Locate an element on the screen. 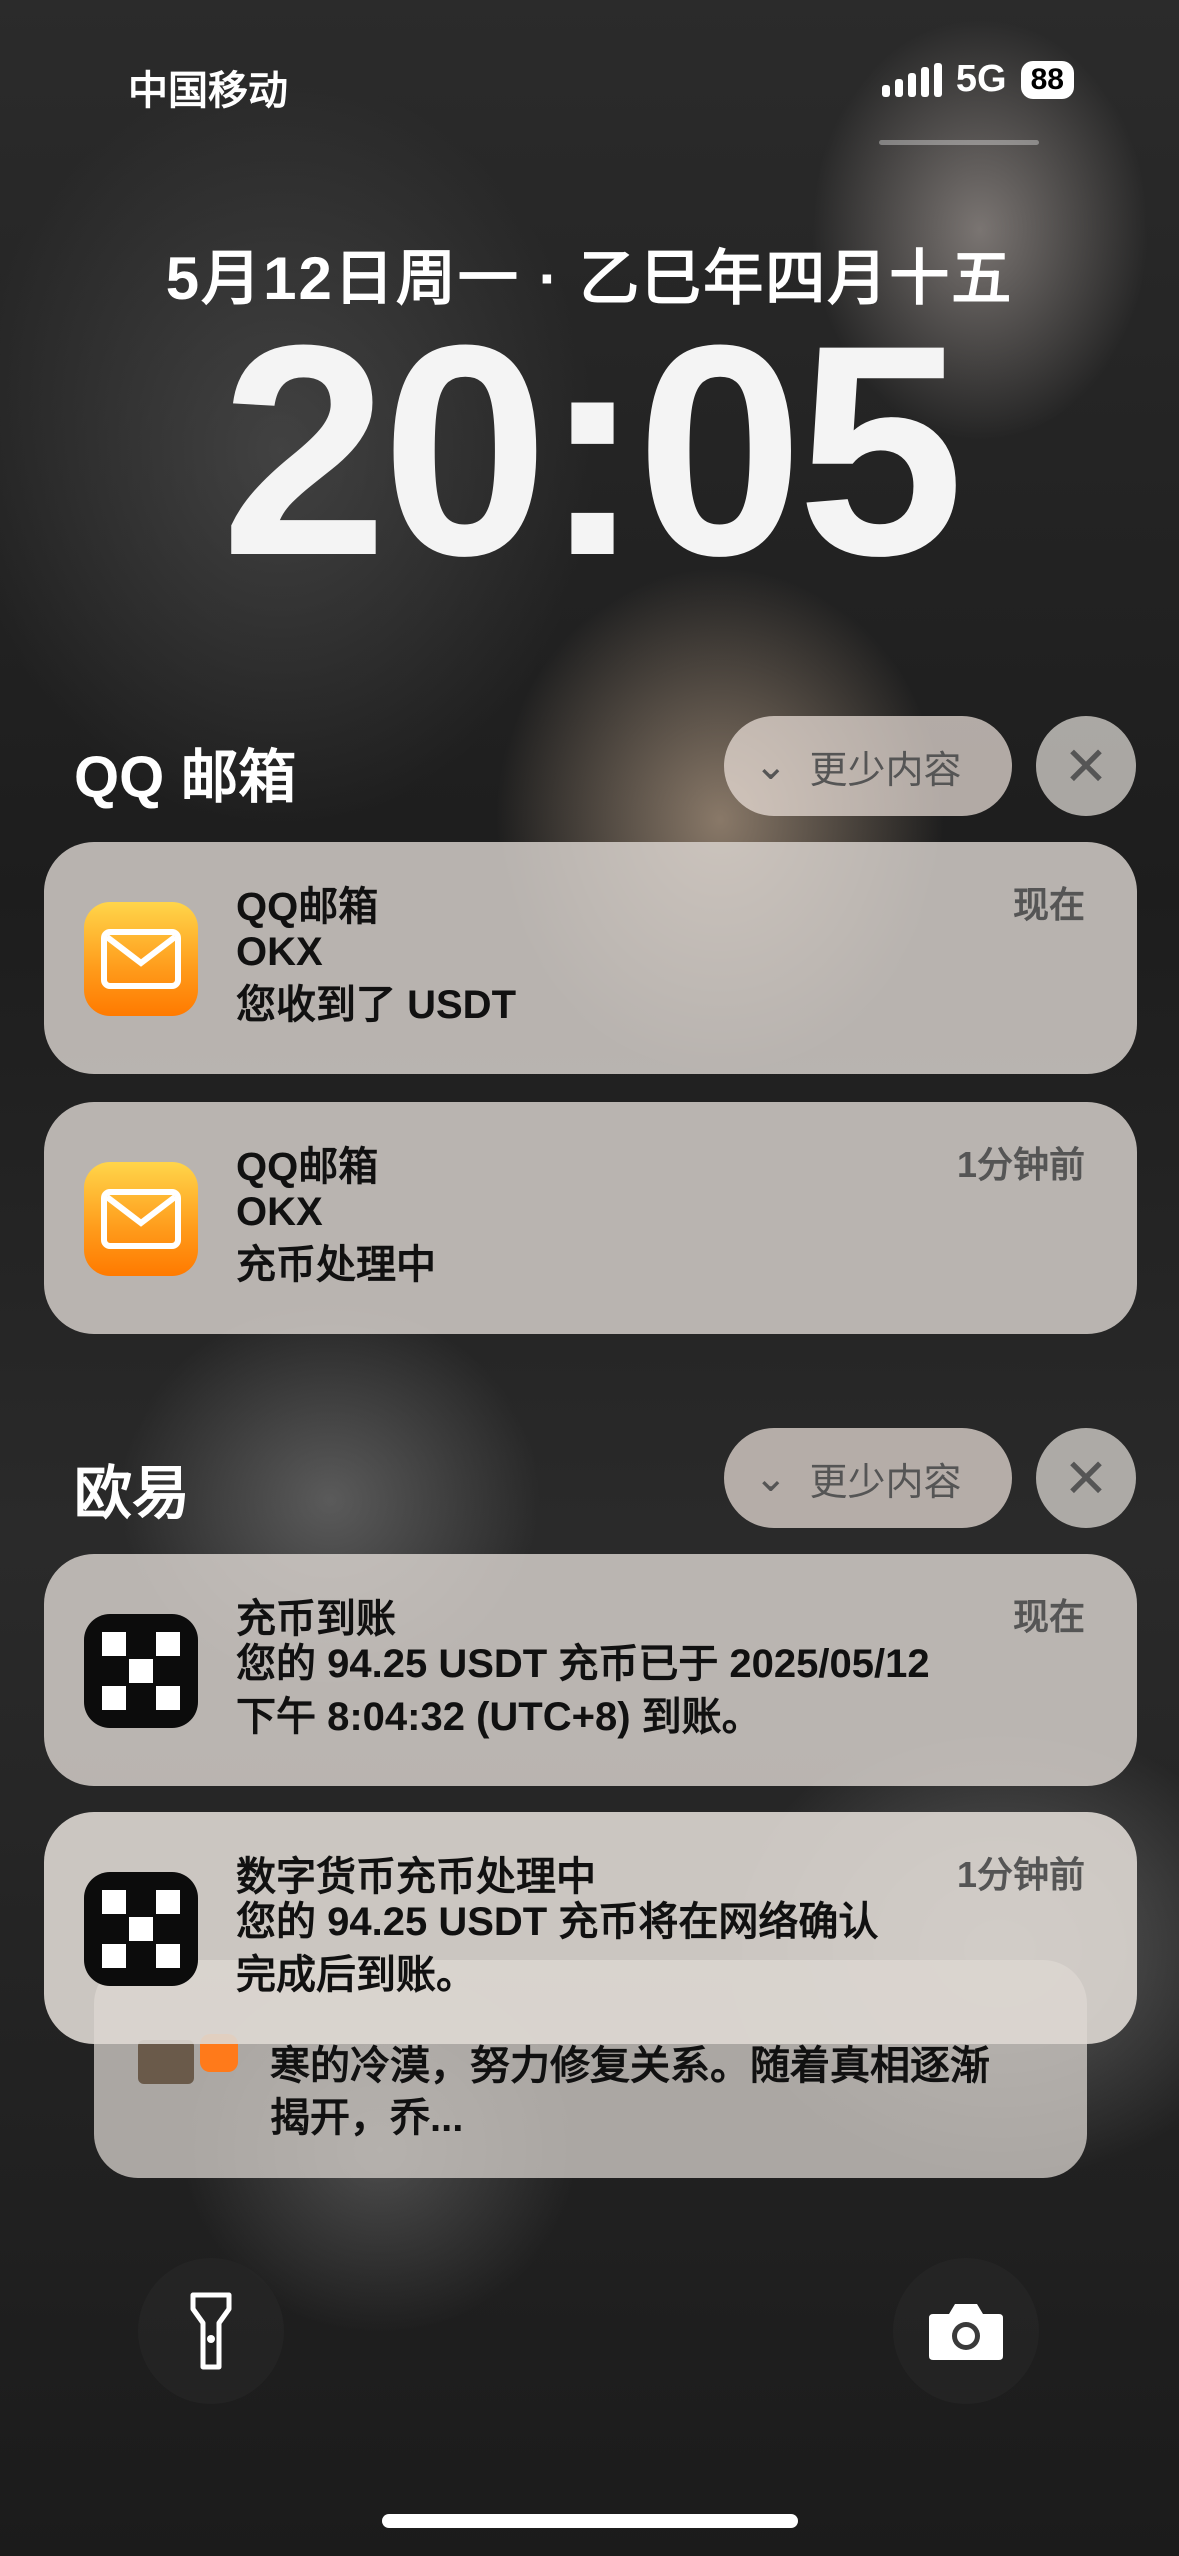  home-indicator is located at coordinates (590, 2521).